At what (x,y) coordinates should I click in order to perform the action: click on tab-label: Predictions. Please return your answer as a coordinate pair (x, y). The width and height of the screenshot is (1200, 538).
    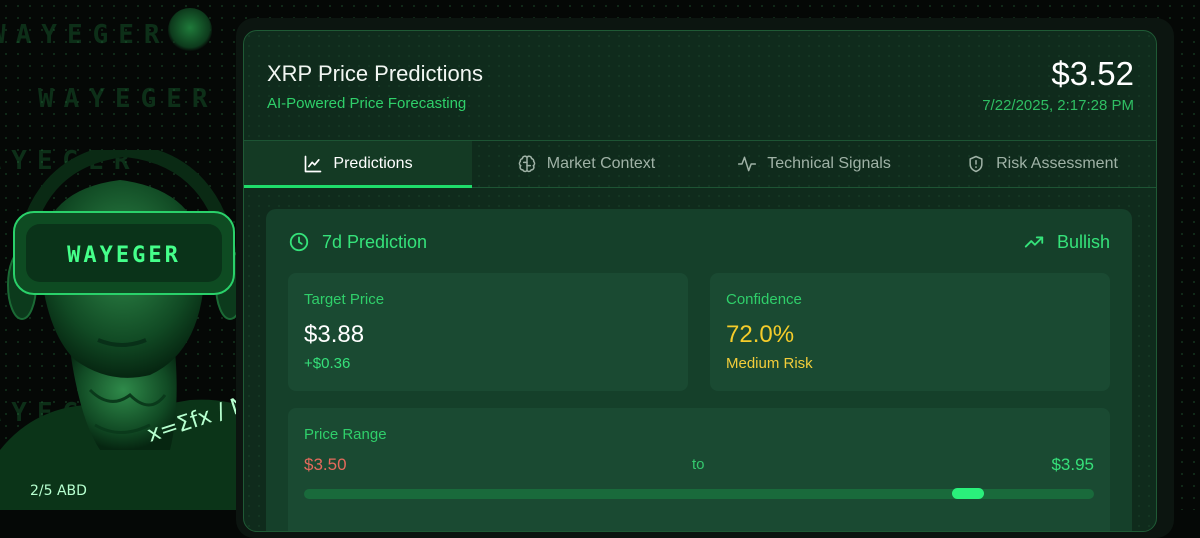
    Looking at the image, I should click on (373, 163).